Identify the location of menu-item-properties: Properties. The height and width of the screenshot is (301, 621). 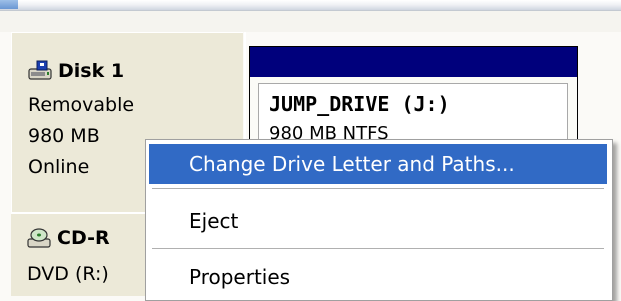
(378, 277).